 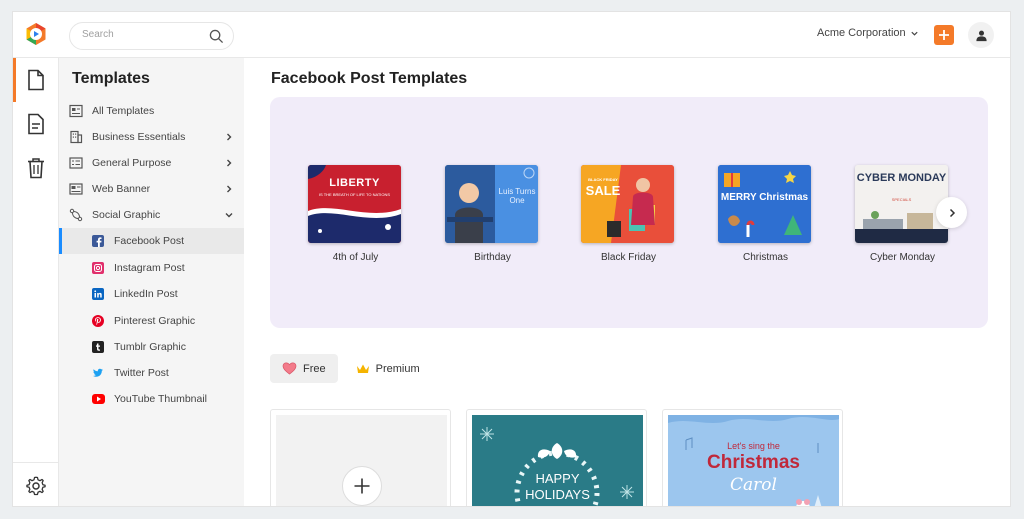 I want to click on blank-canvas, so click(x=361, y=460).